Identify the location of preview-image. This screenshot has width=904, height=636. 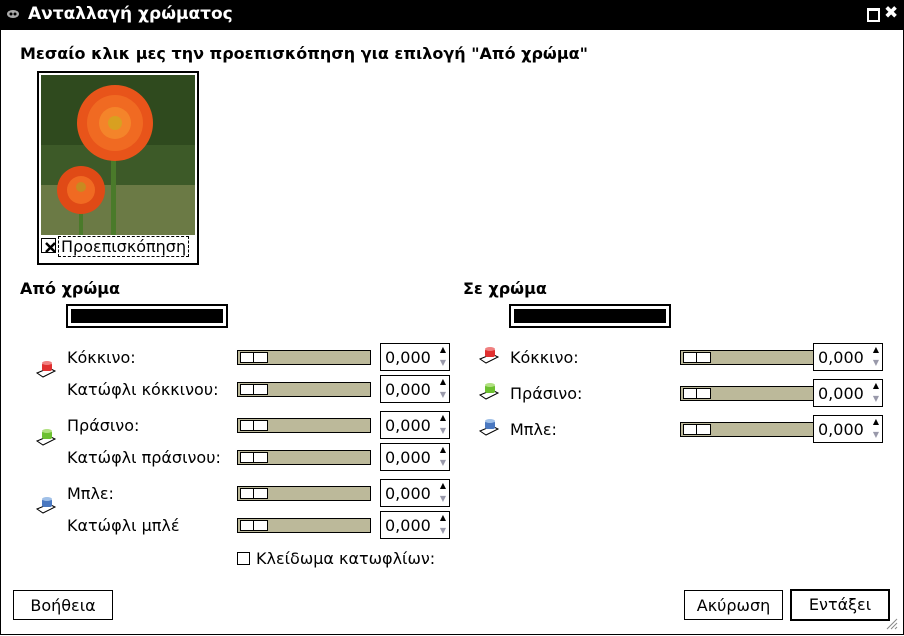
(118, 155).